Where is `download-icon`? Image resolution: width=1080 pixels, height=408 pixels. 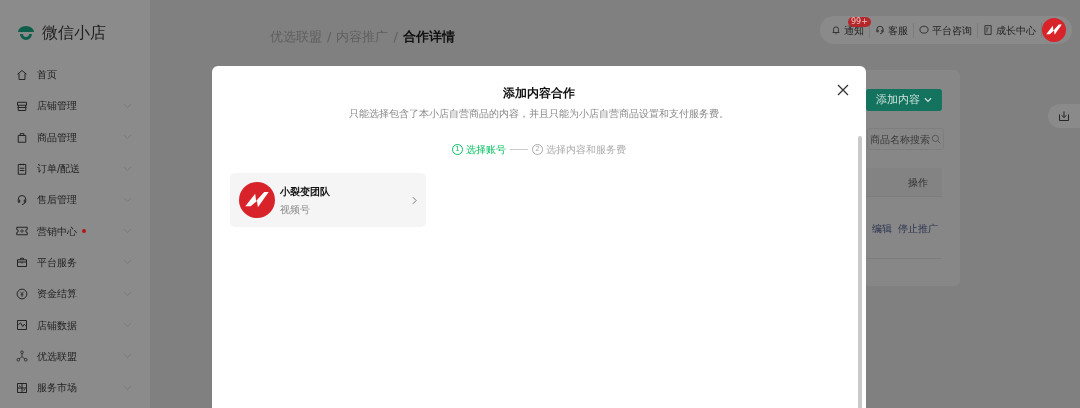
download-icon is located at coordinates (1064, 116).